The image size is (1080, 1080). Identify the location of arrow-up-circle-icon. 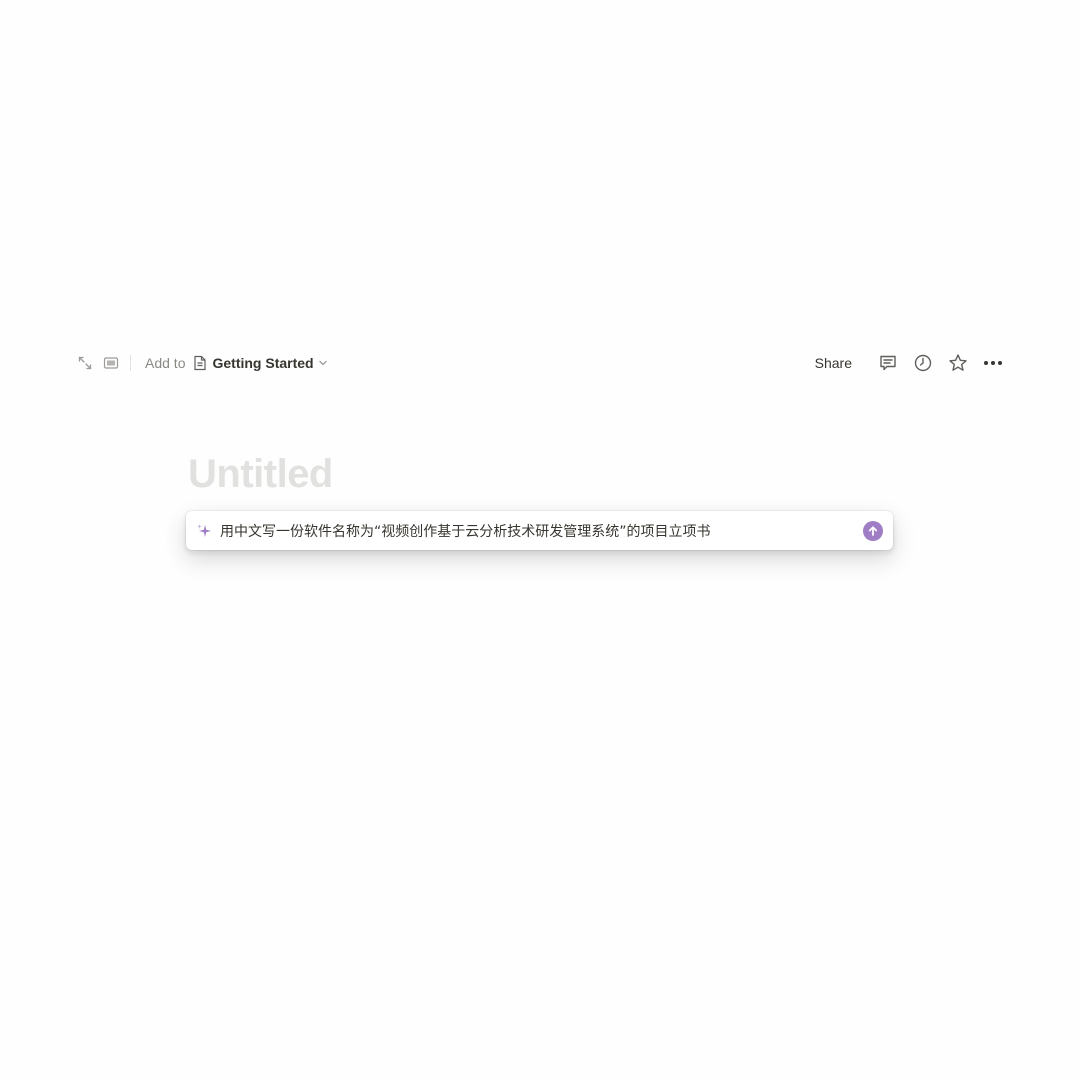
(873, 530).